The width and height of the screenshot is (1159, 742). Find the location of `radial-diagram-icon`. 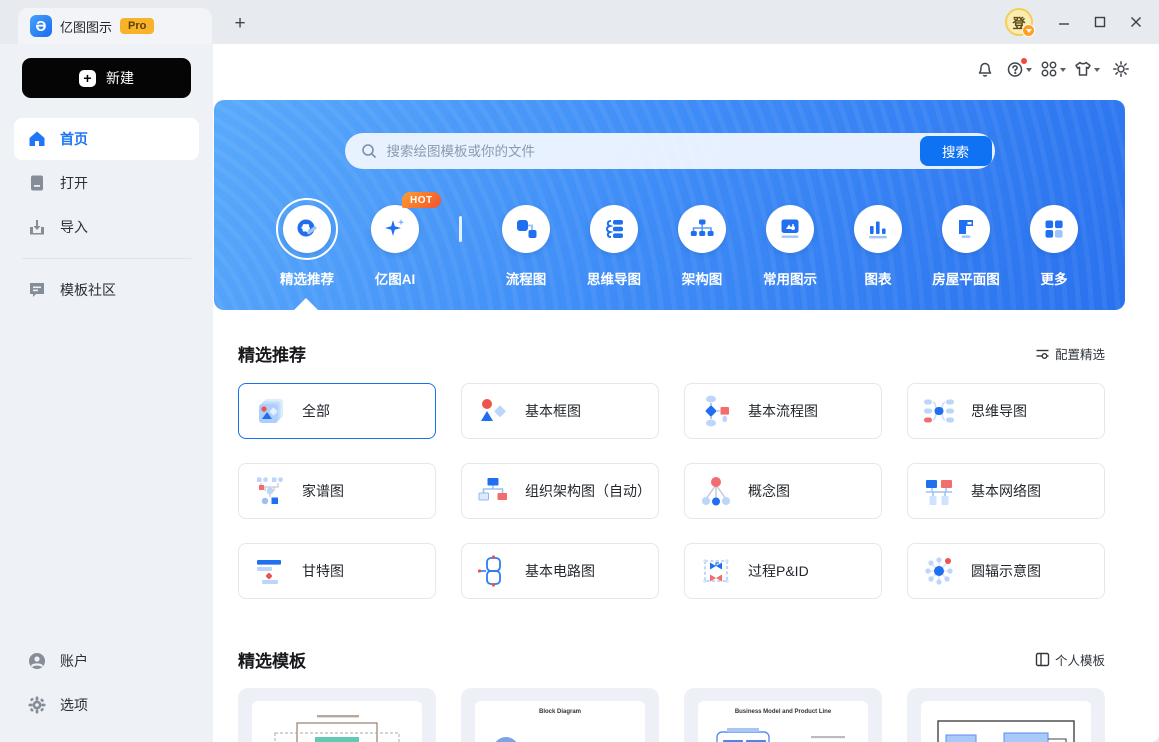

radial-diagram-icon is located at coordinates (939, 571).